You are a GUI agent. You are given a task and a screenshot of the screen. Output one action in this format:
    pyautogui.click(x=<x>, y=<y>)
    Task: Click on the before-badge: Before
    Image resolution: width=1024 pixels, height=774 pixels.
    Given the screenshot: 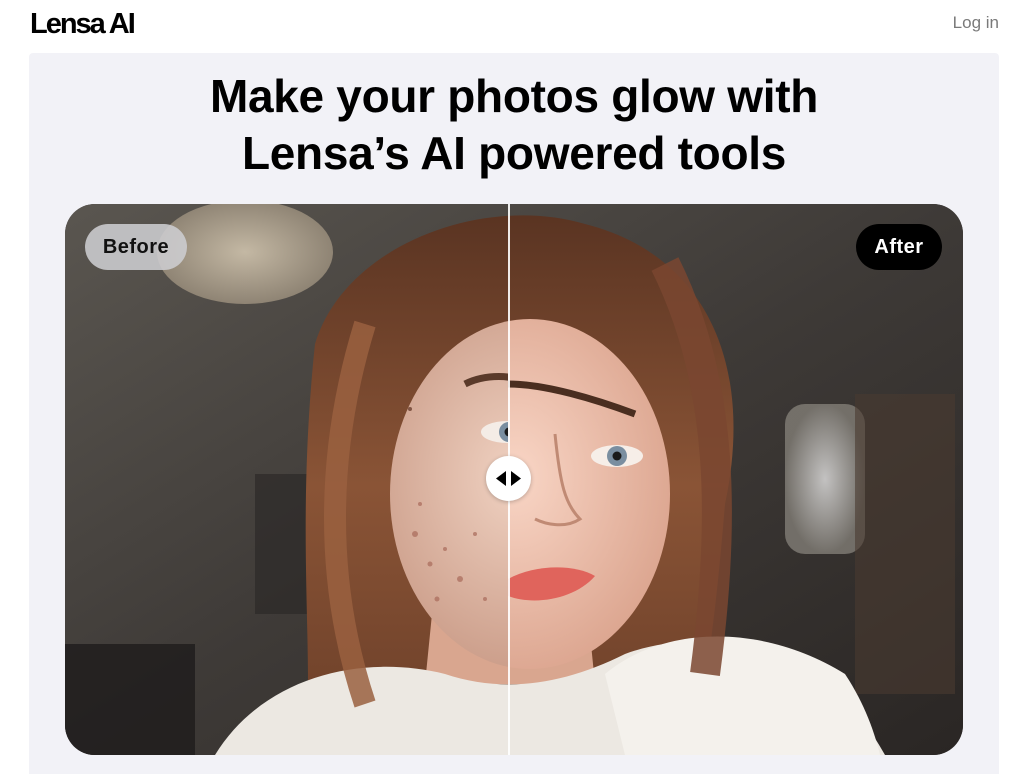 What is the action you would take?
    pyautogui.click(x=136, y=247)
    